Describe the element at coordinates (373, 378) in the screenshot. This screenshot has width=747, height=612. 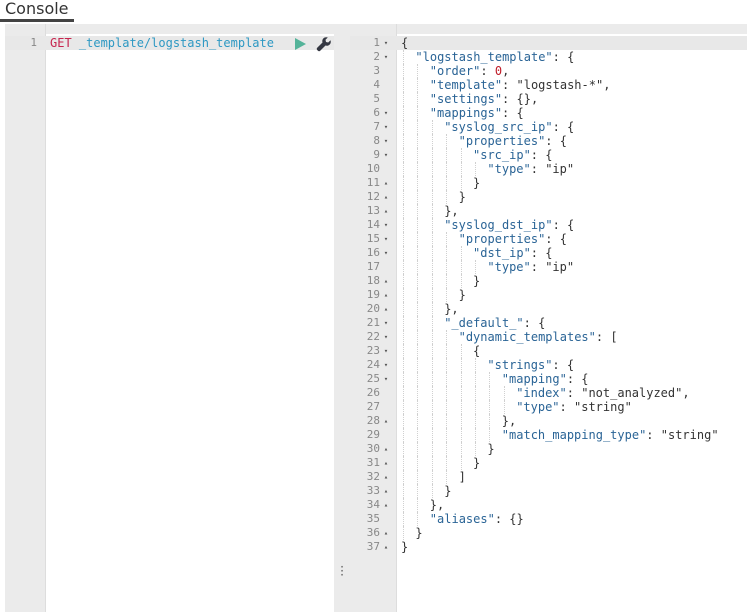
I see `response-line-number: 25` at that location.